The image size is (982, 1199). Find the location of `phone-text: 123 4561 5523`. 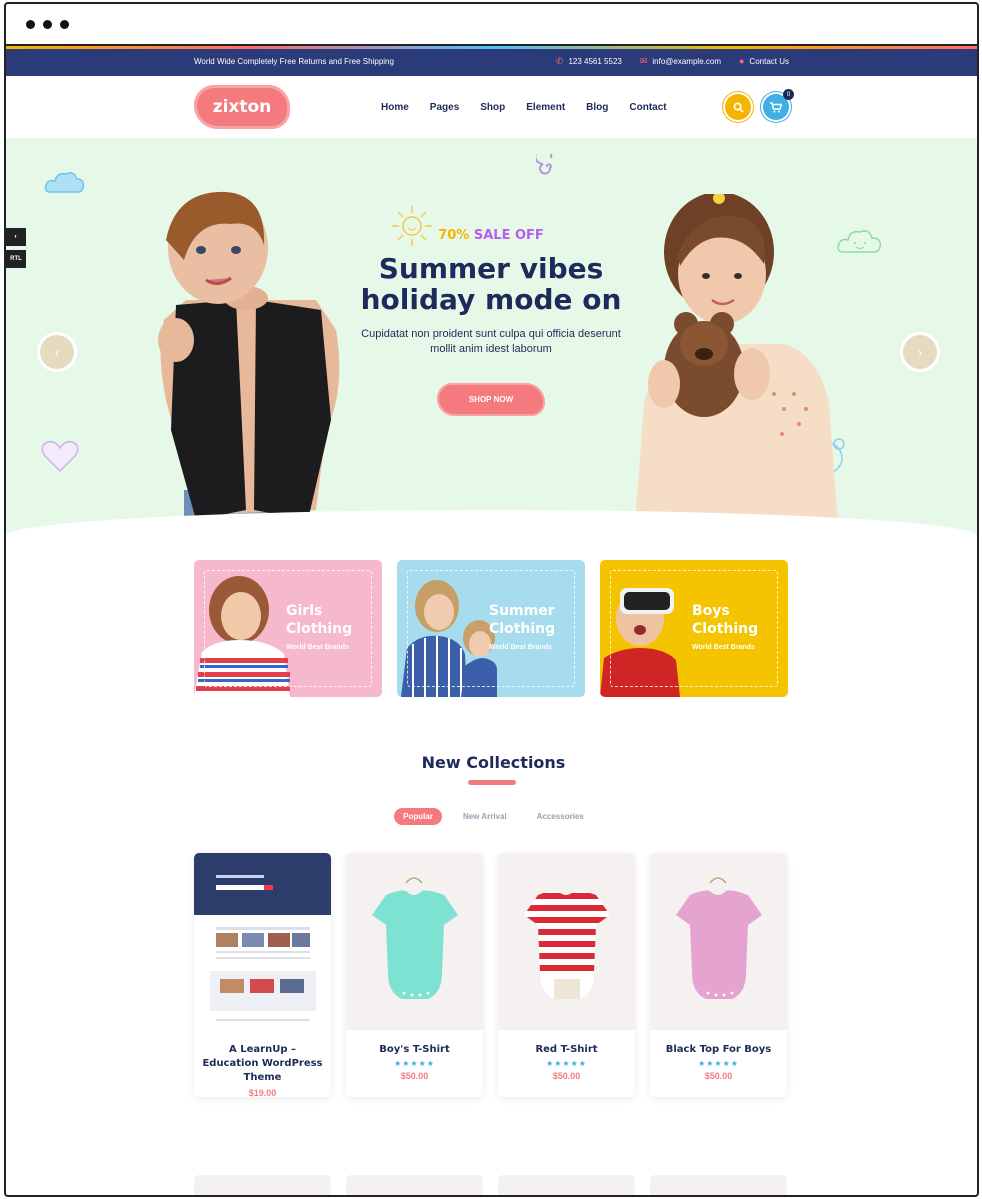

phone-text: 123 4561 5523 is located at coordinates (595, 61).